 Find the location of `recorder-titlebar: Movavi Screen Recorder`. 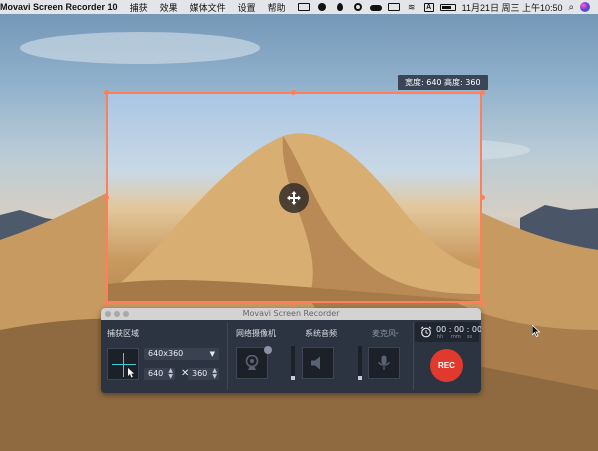

recorder-titlebar: Movavi Screen Recorder is located at coordinates (291, 314).